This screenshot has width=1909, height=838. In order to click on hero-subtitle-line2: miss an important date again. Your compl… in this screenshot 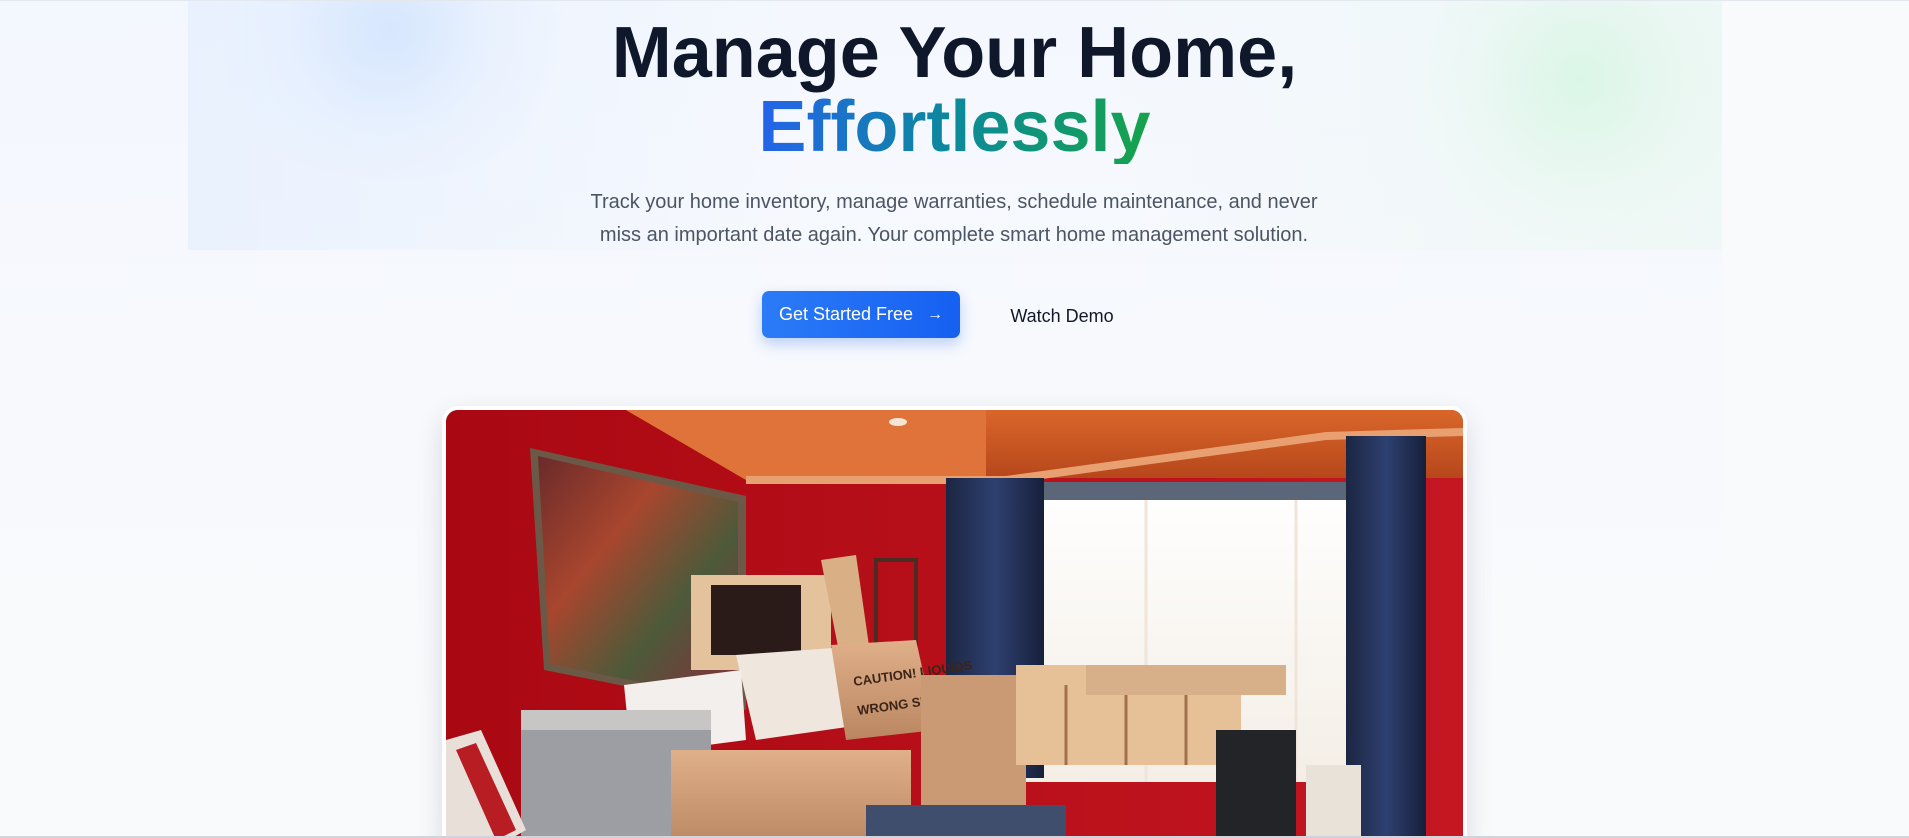, I will do `click(954, 235)`.